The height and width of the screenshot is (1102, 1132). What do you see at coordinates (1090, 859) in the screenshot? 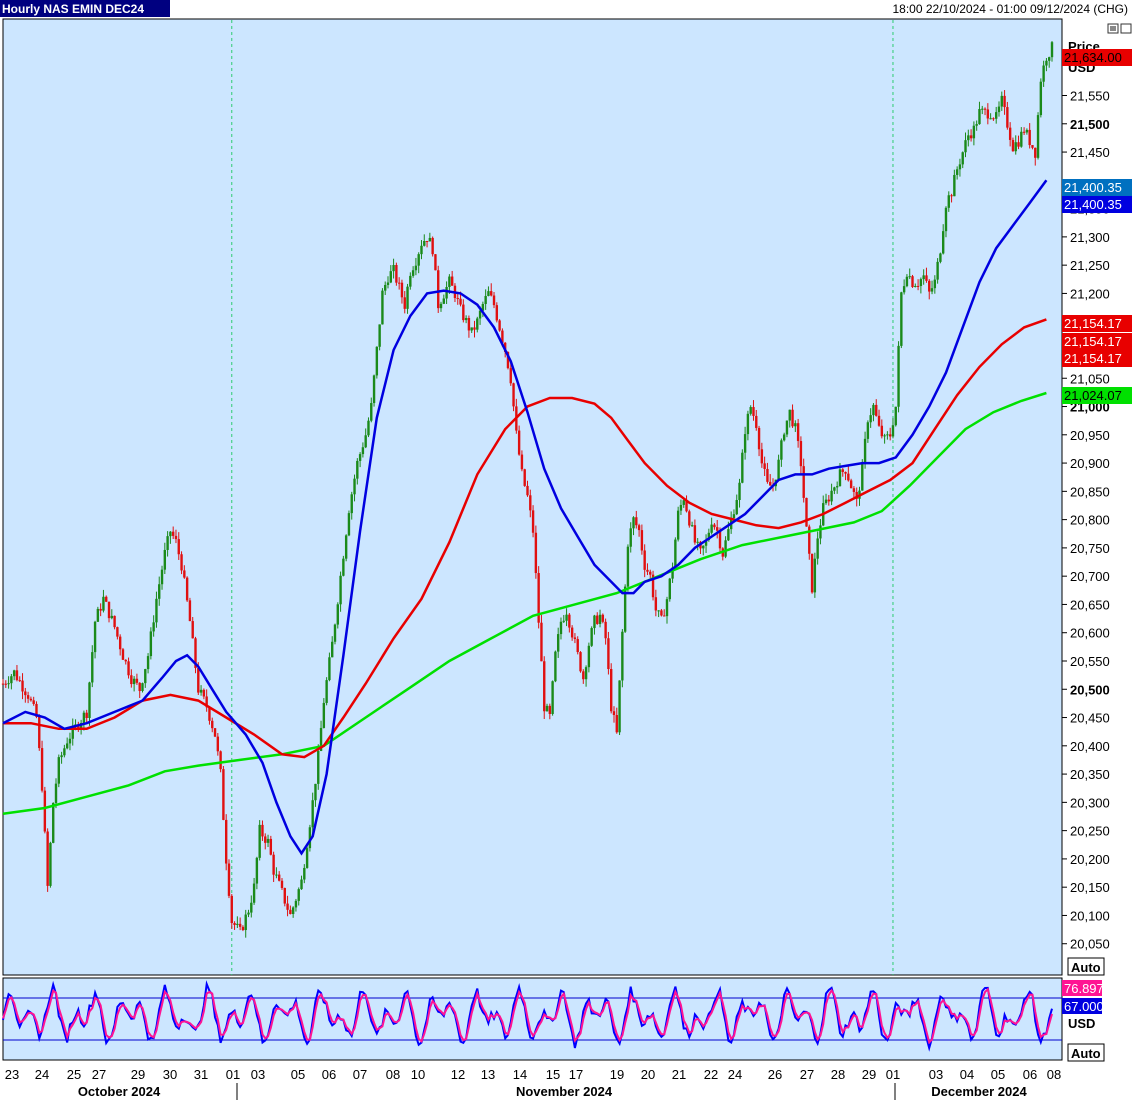
I see `y-tick-label: 20,200` at bounding box center [1090, 859].